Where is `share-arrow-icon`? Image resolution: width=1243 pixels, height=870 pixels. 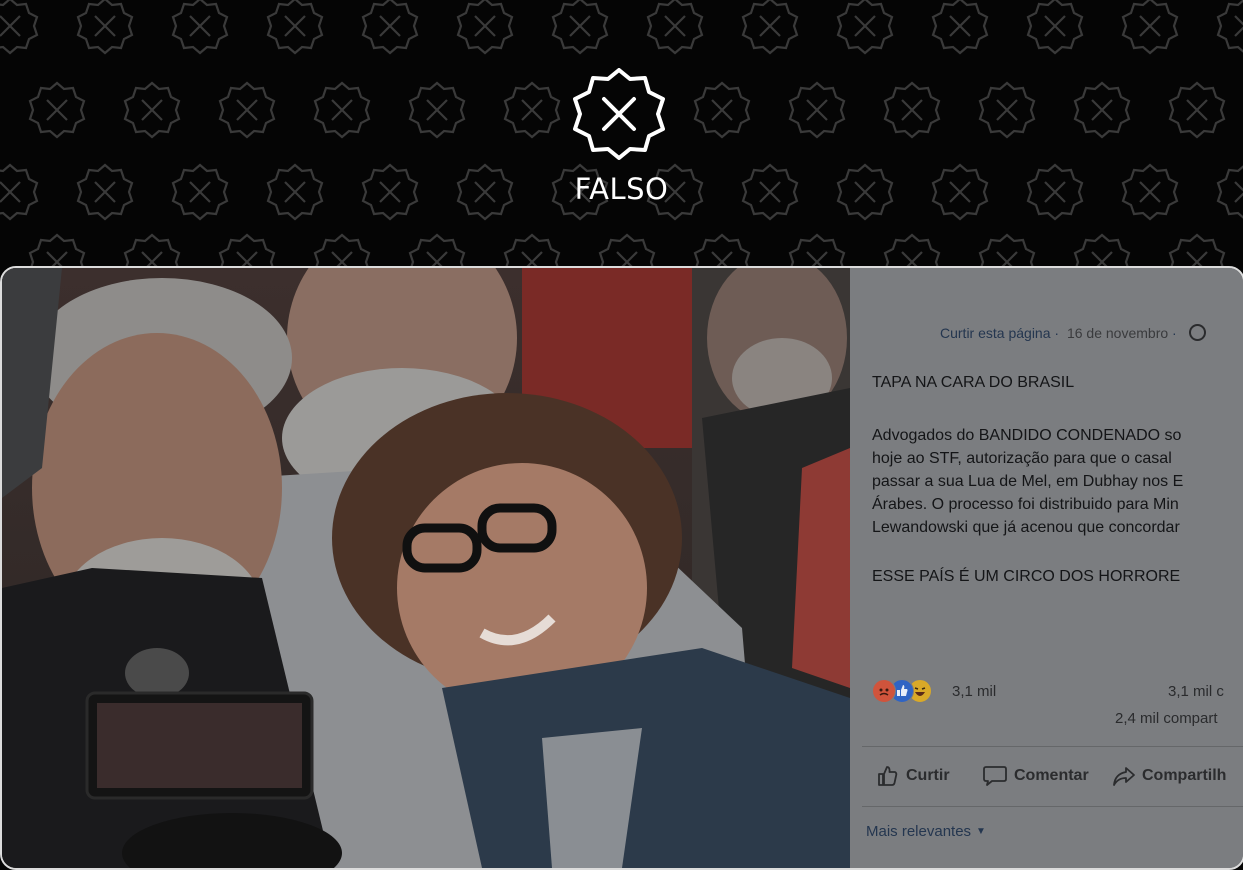
share-arrow-icon is located at coordinates (1124, 776).